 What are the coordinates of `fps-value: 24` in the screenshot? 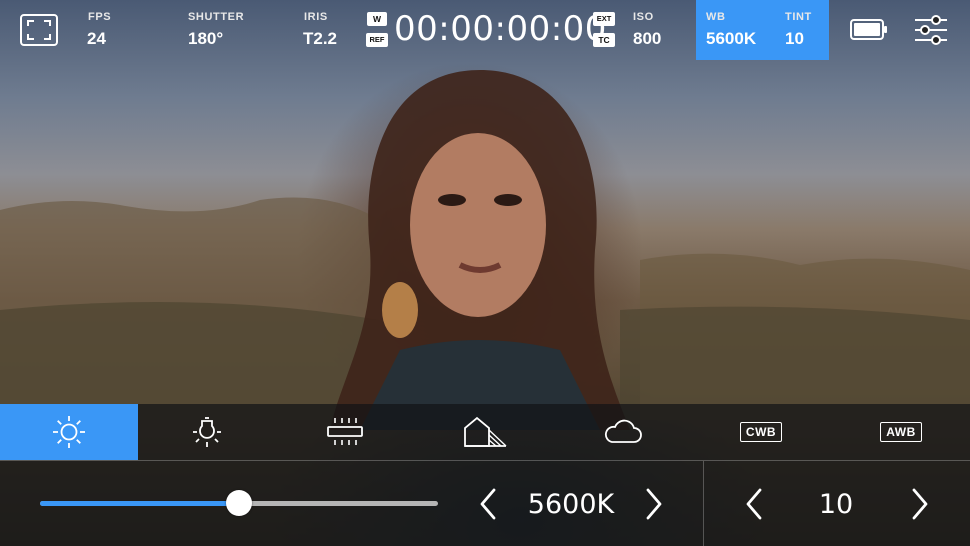 It's located at (96, 38).